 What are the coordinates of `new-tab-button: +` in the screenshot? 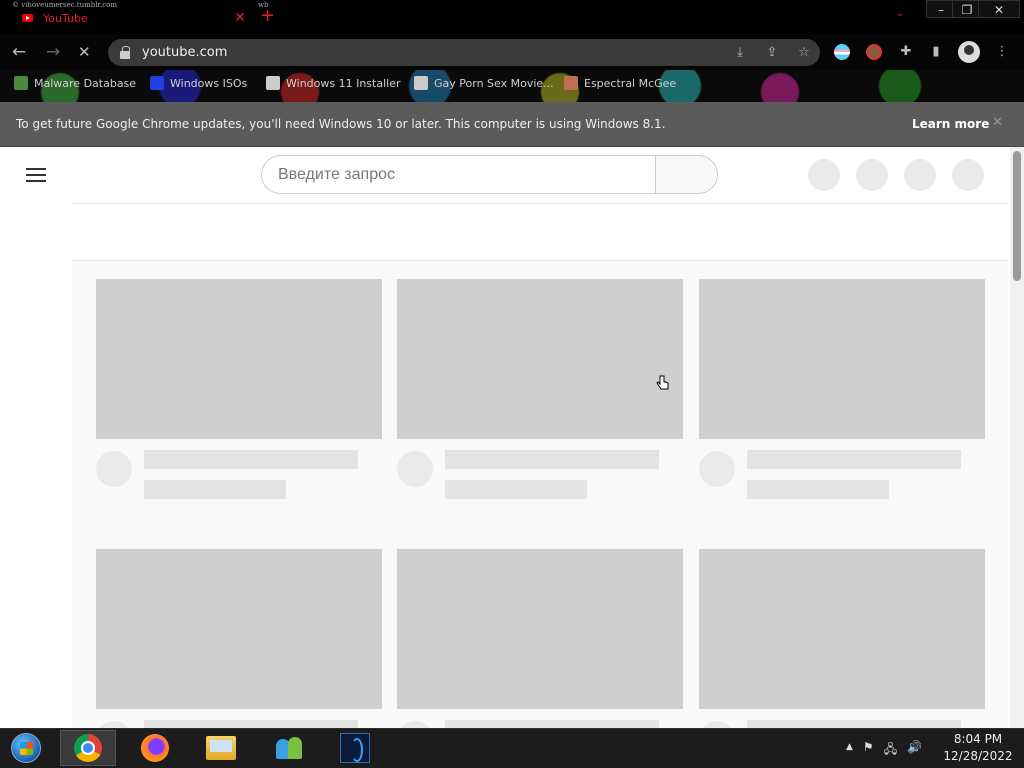 It's located at (267, 16).